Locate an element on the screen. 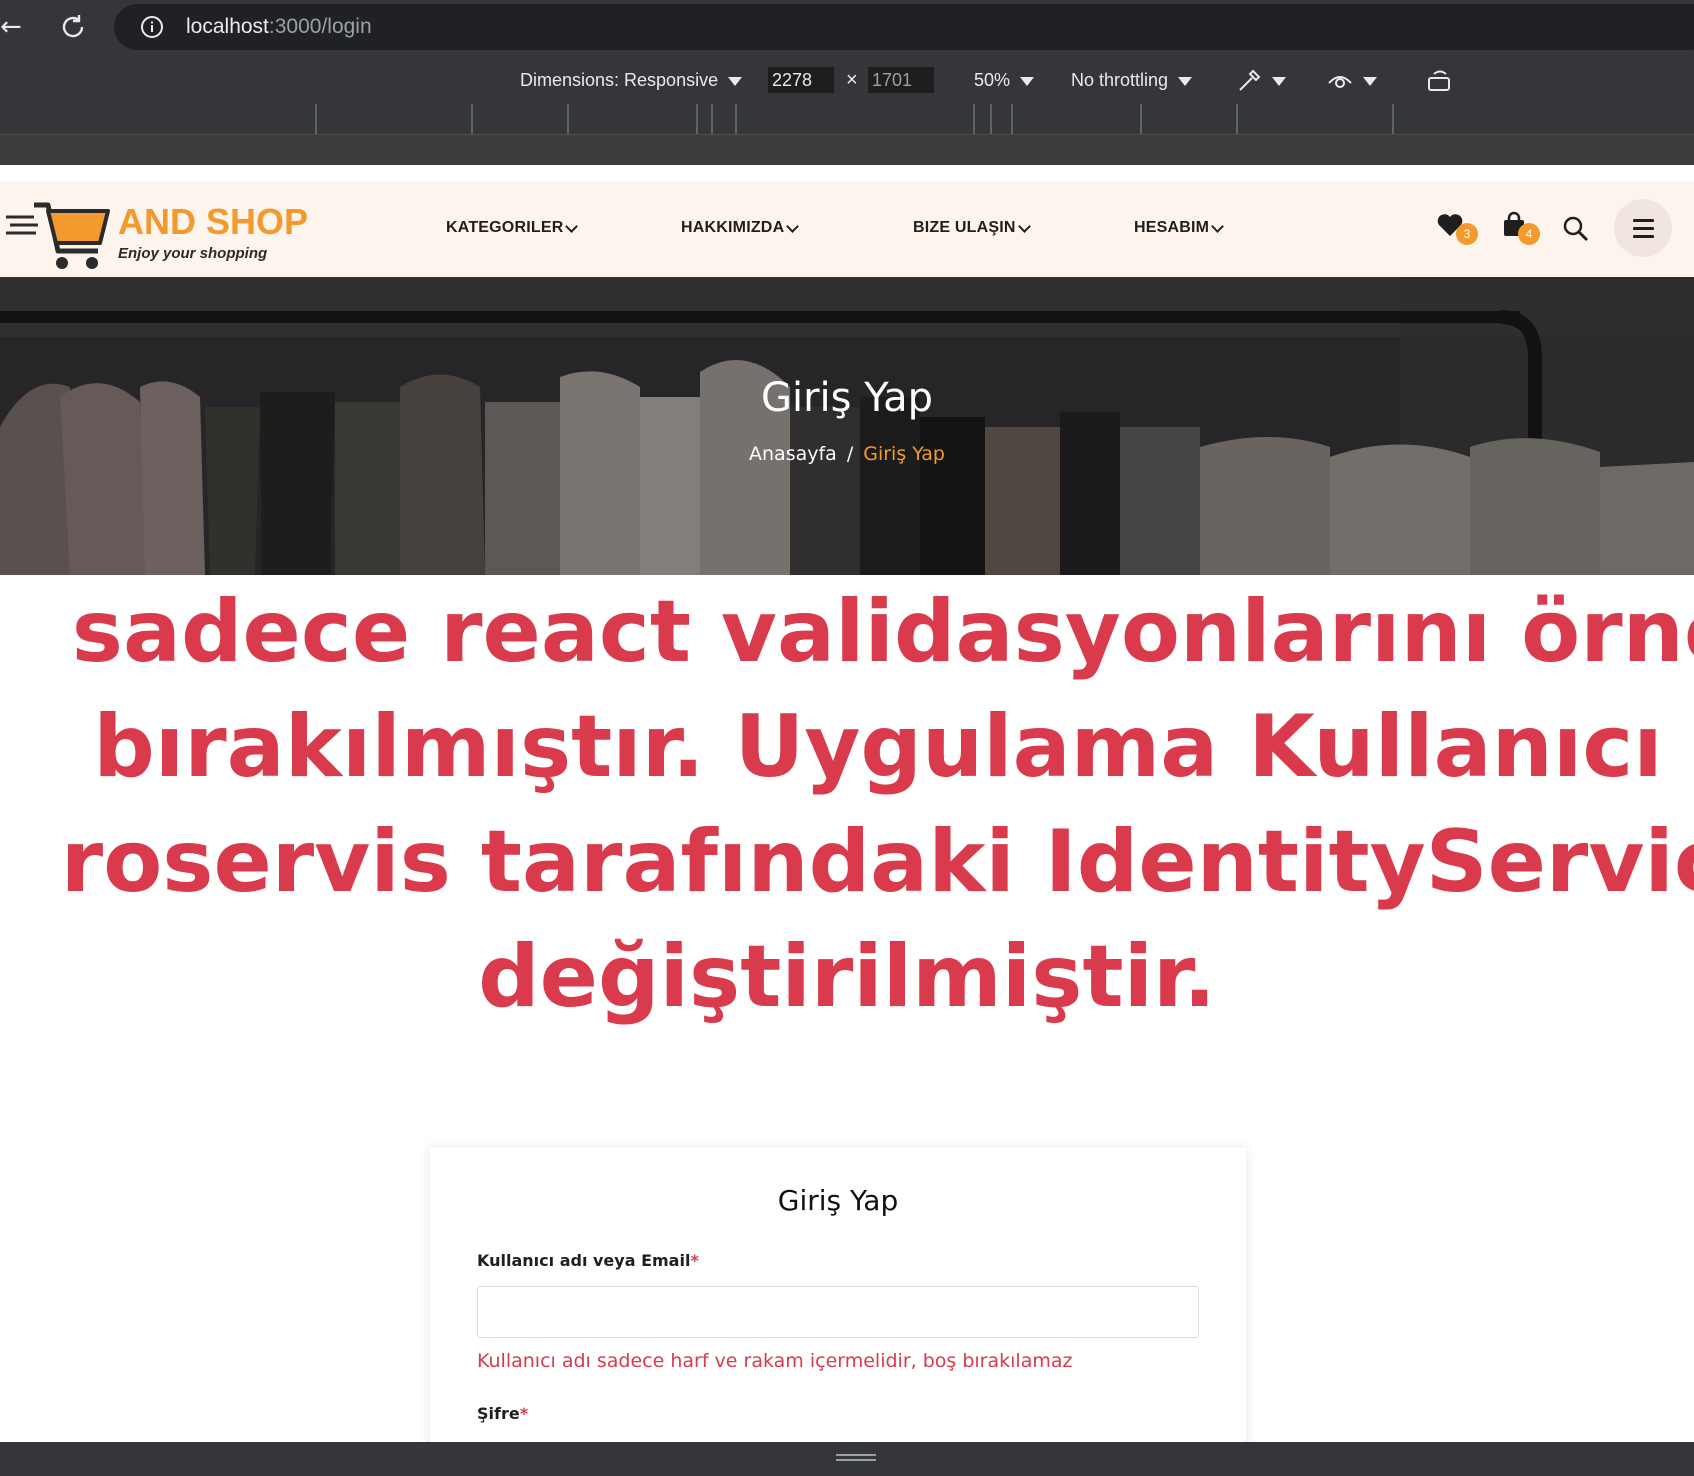 The width and height of the screenshot is (1694, 1476). zoom-dropdown: 50% is located at coordinates (1004, 80).